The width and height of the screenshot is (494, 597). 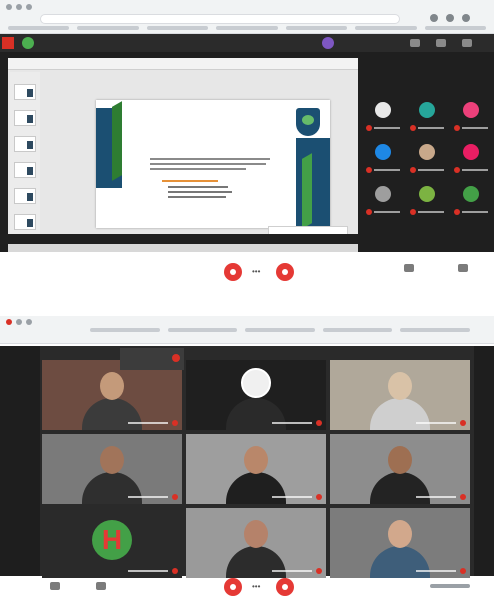 What do you see at coordinates (112, 539) in the screenshot?
I see `logo-letter: H` at bounding box center [112, 539].